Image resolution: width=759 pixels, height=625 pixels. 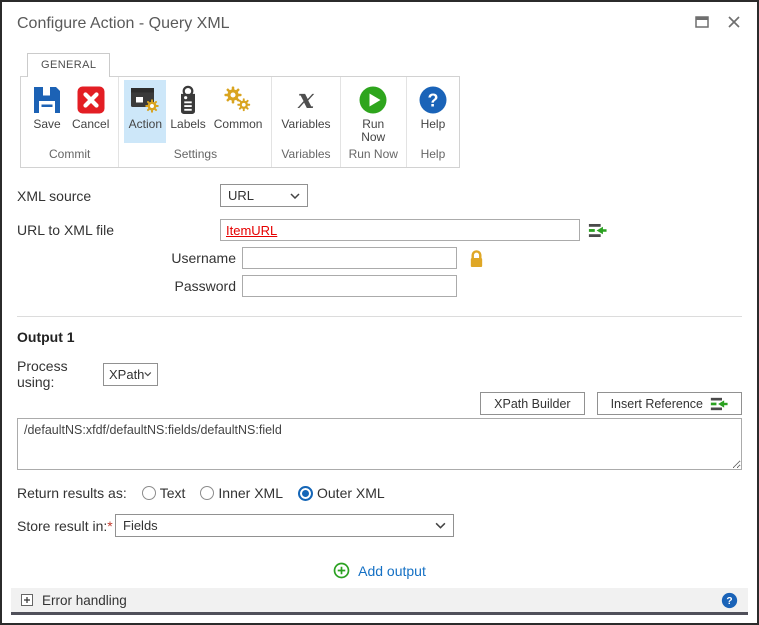 What do you see at coordinates (349, 286) in the screenshot?
I see `password-input` at bounding box center [349, 286].